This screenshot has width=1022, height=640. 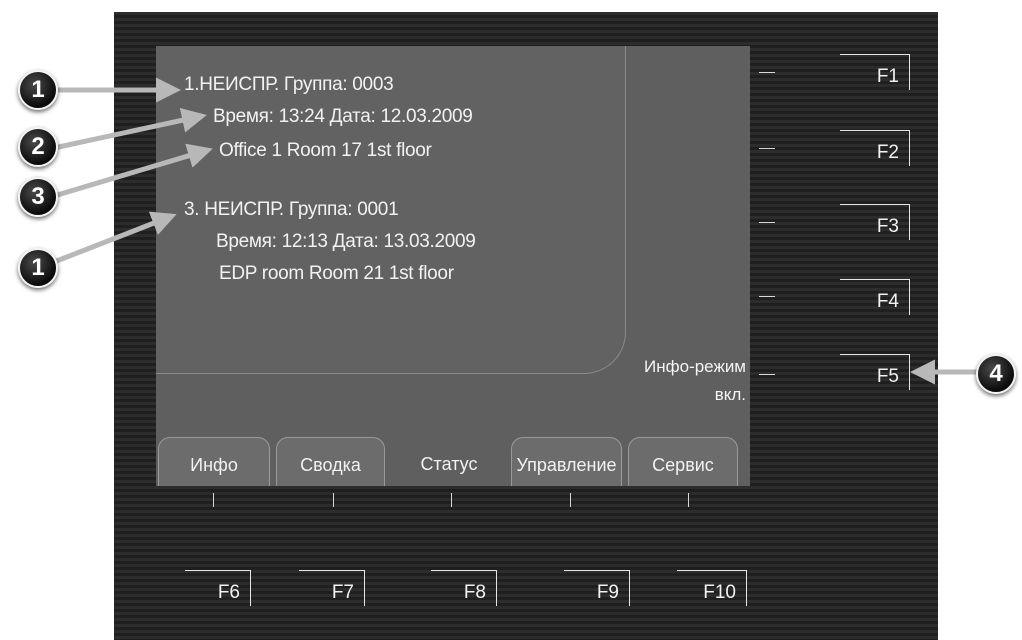 I want to click on callout-badge: 4, so click(x=996, y=374).